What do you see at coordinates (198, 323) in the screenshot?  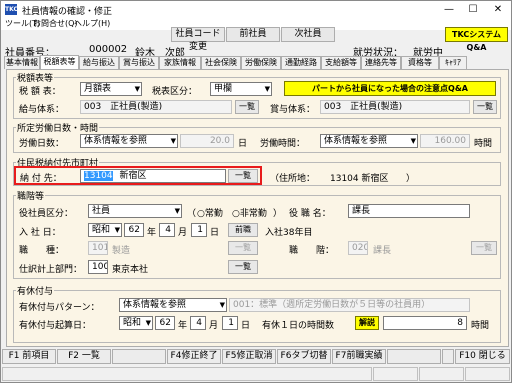 I see `leave-month-field: 4` at bounding box center [198, 323].